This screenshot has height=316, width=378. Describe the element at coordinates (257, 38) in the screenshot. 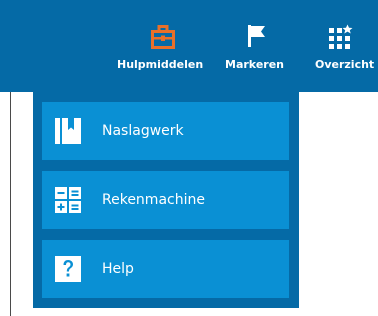

I see `flag-icon` at that location.